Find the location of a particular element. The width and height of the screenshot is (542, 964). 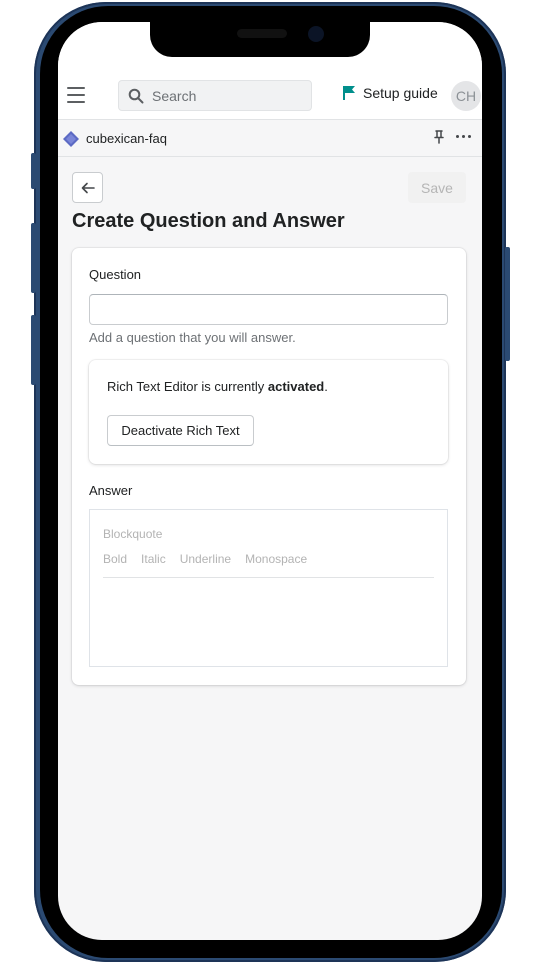

power-button is located at coordinates (507, 304).